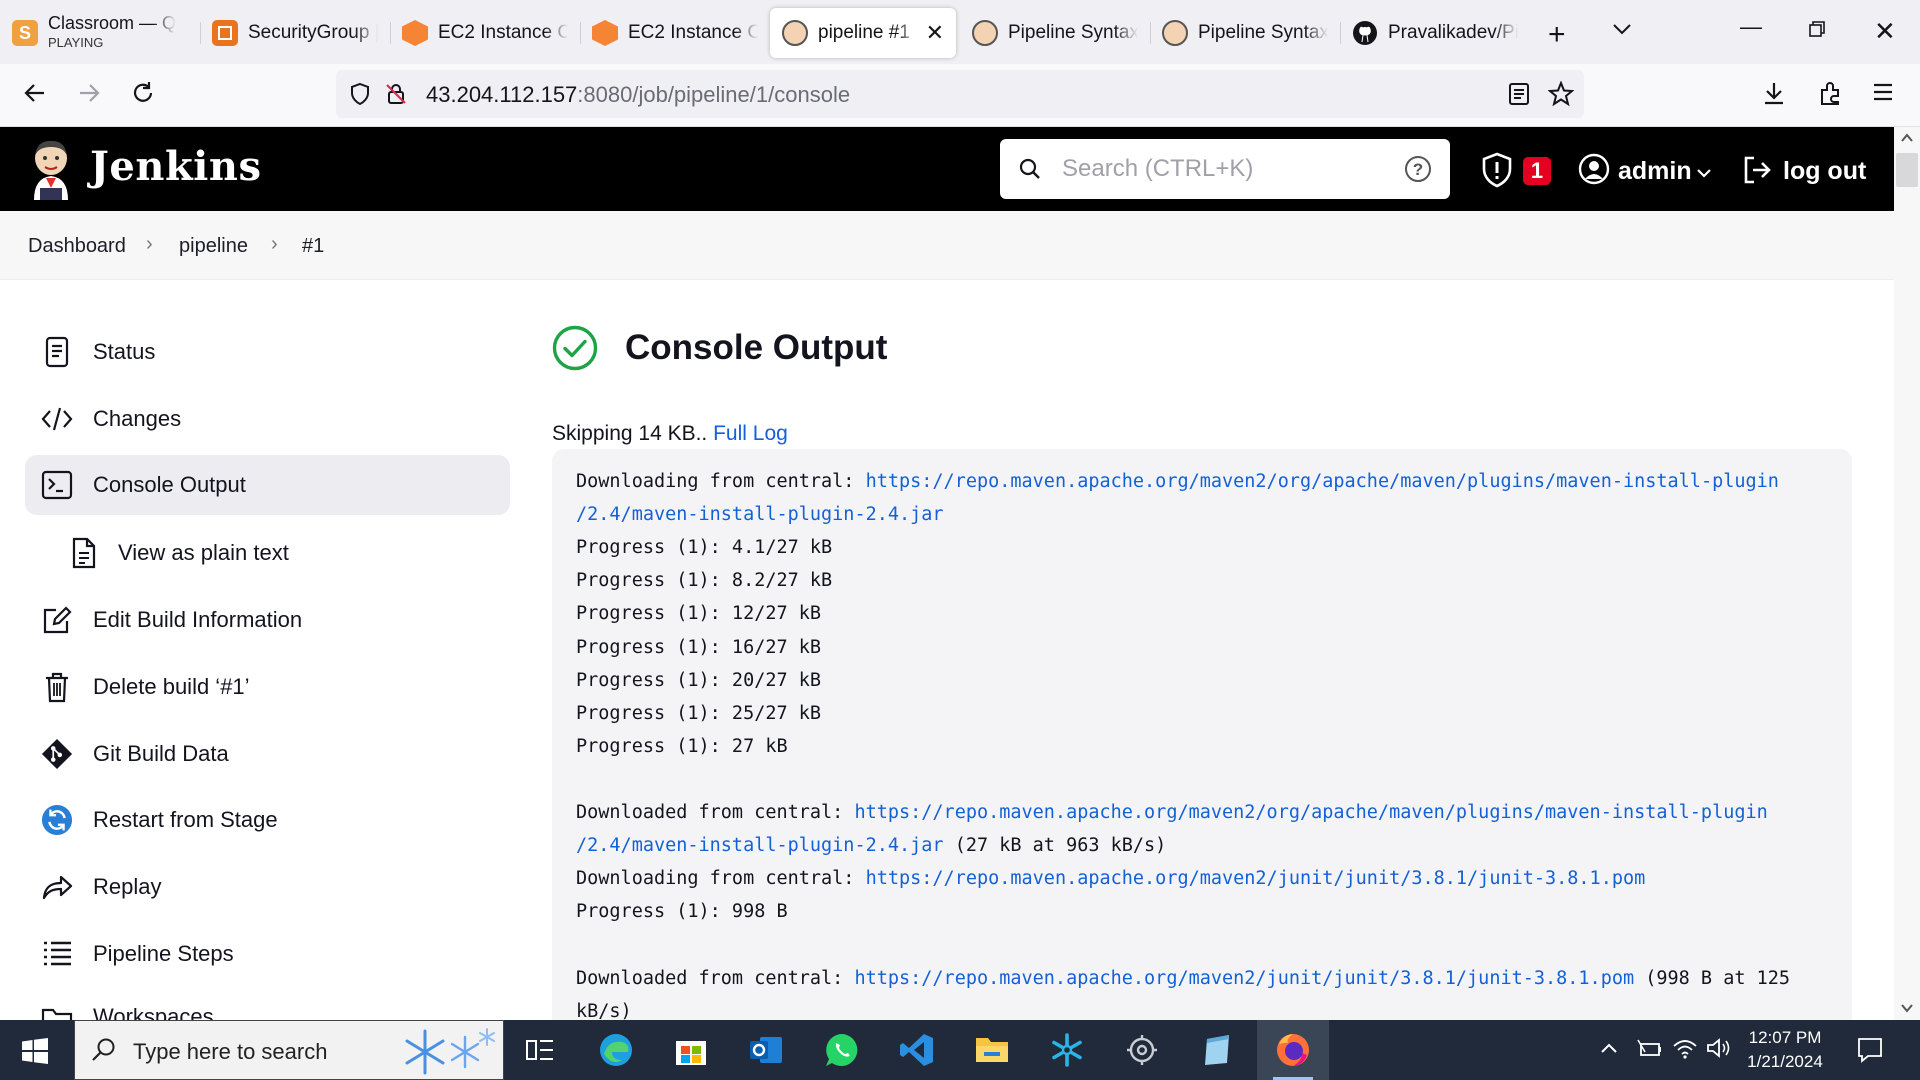 The image size is (1920, 1080). What do you see at coordinates (100, 33) in the screenshot?
I see `tab-classroom: S Classroom — Q PLAYING` at bounding box center [100, 33].